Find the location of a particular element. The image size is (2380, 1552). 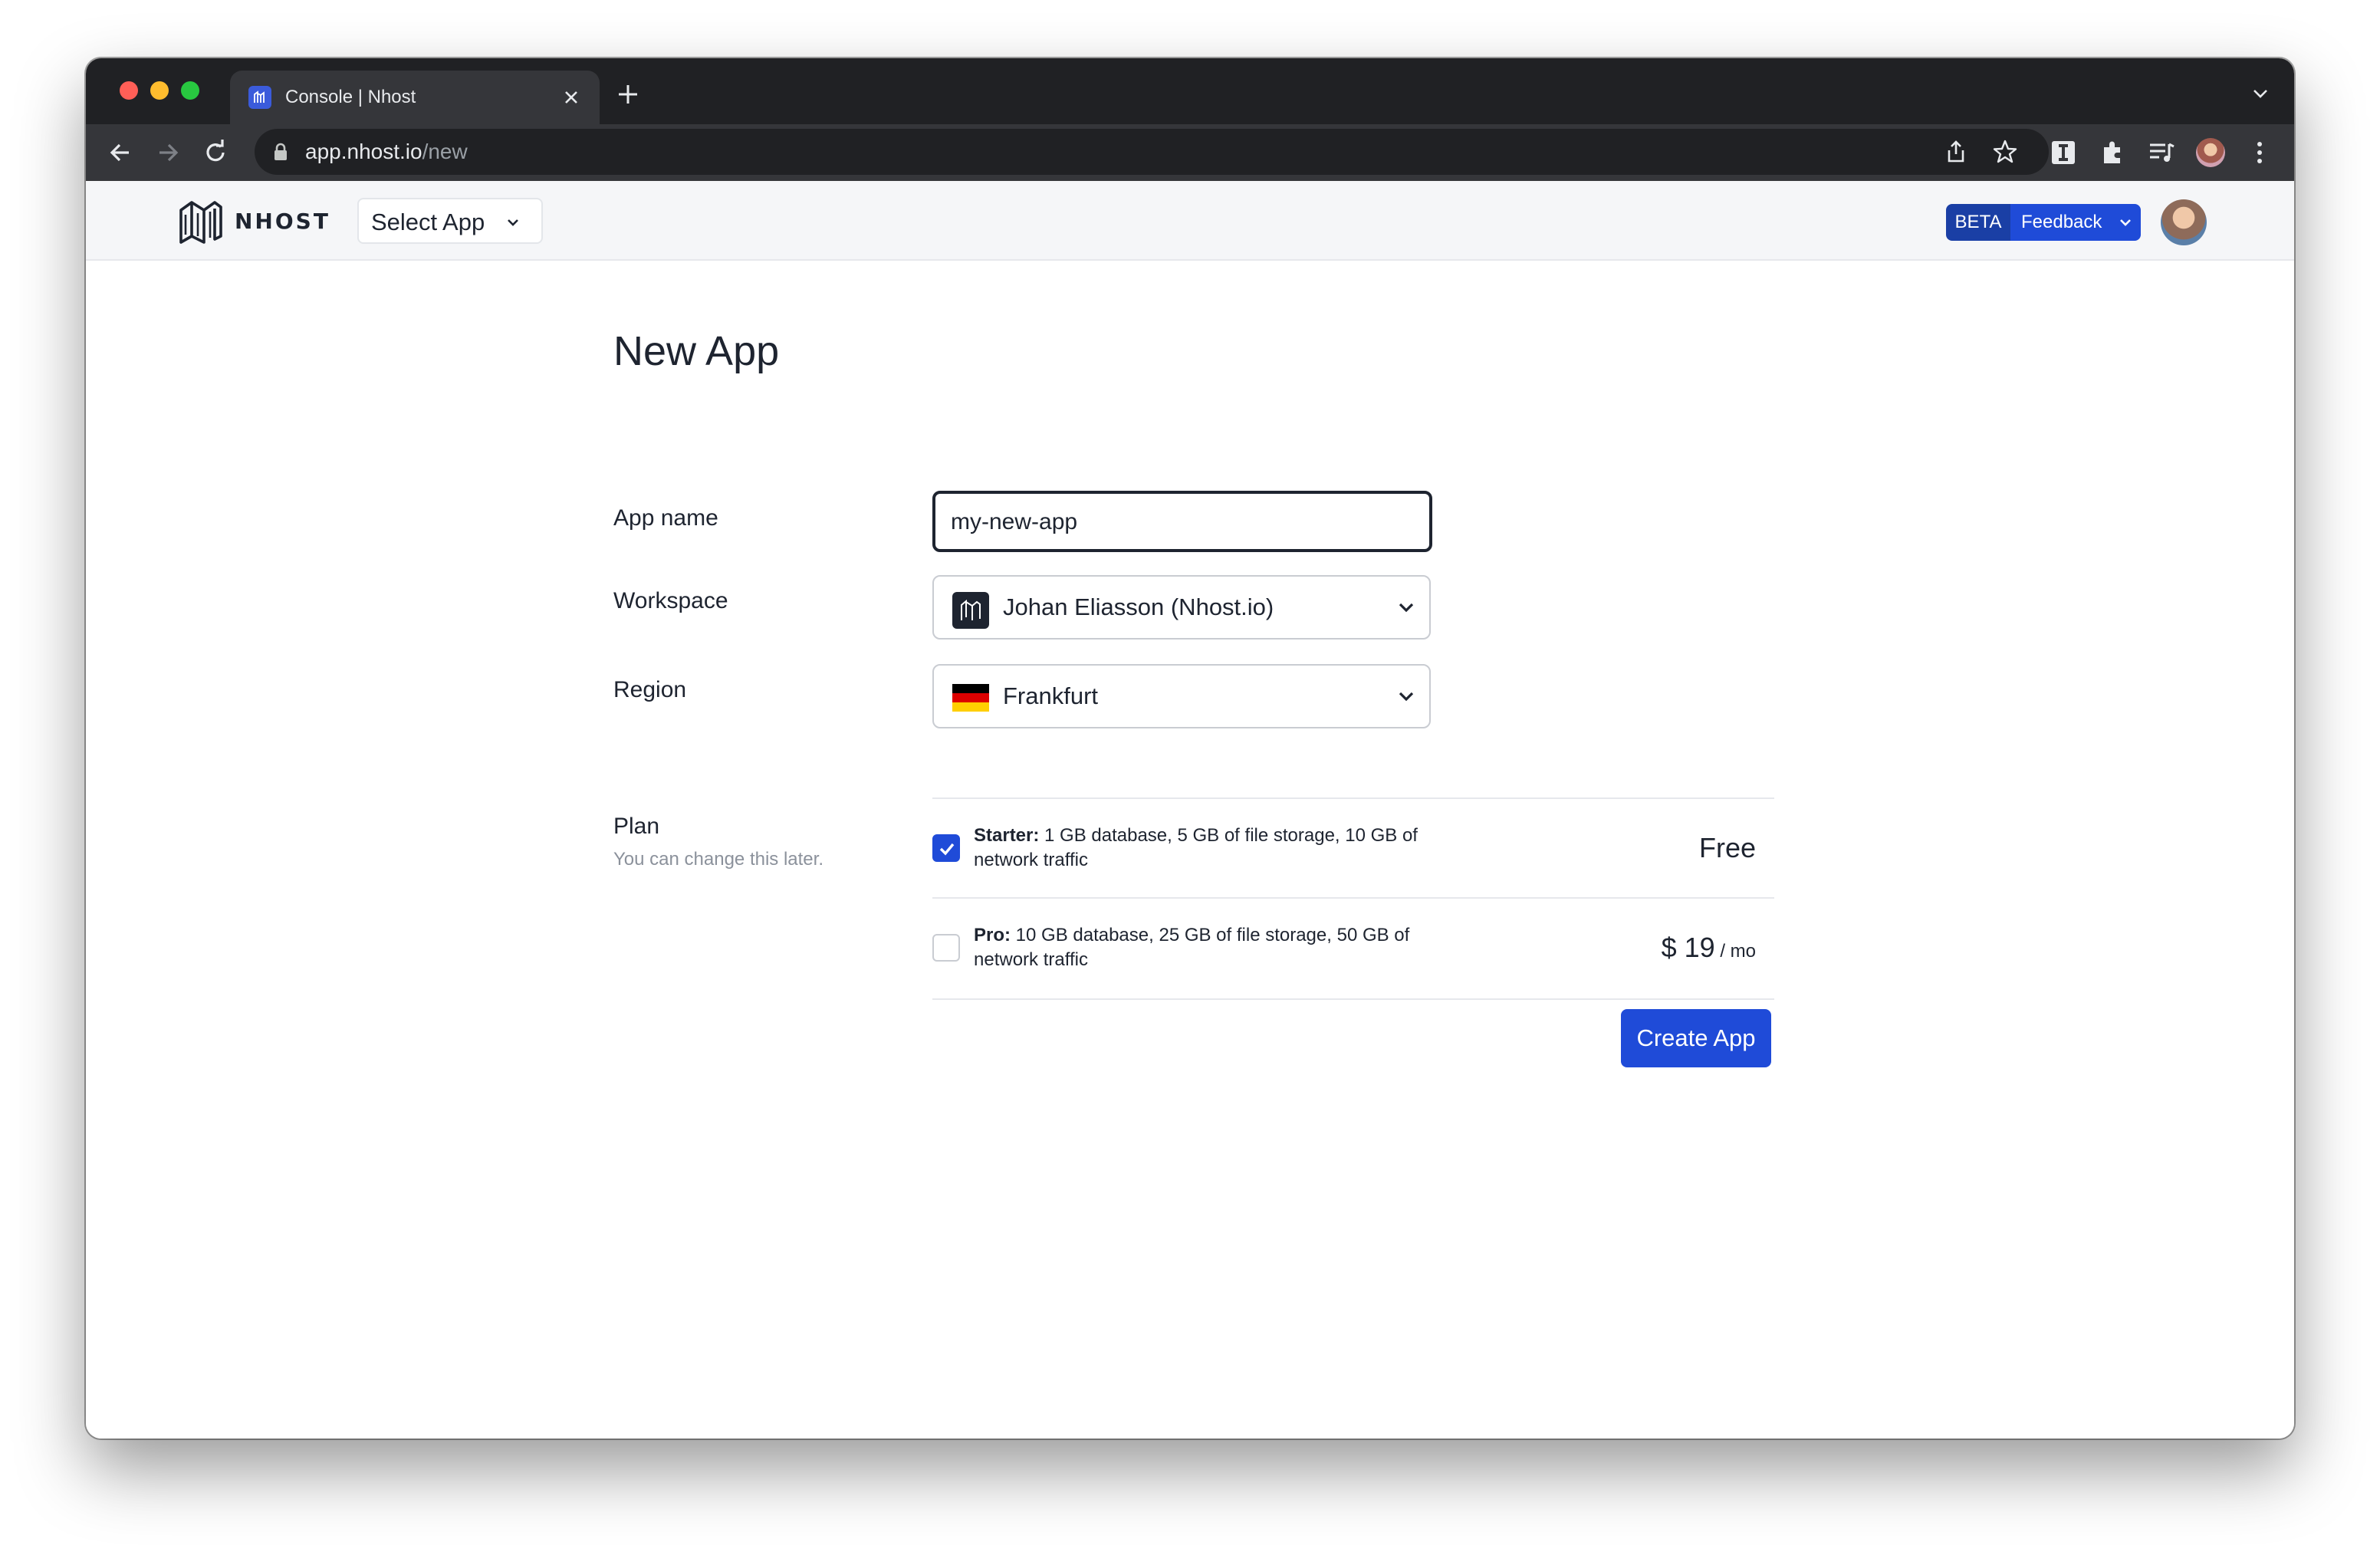

nhost-logo-icon is located at coordinates (201, 223).